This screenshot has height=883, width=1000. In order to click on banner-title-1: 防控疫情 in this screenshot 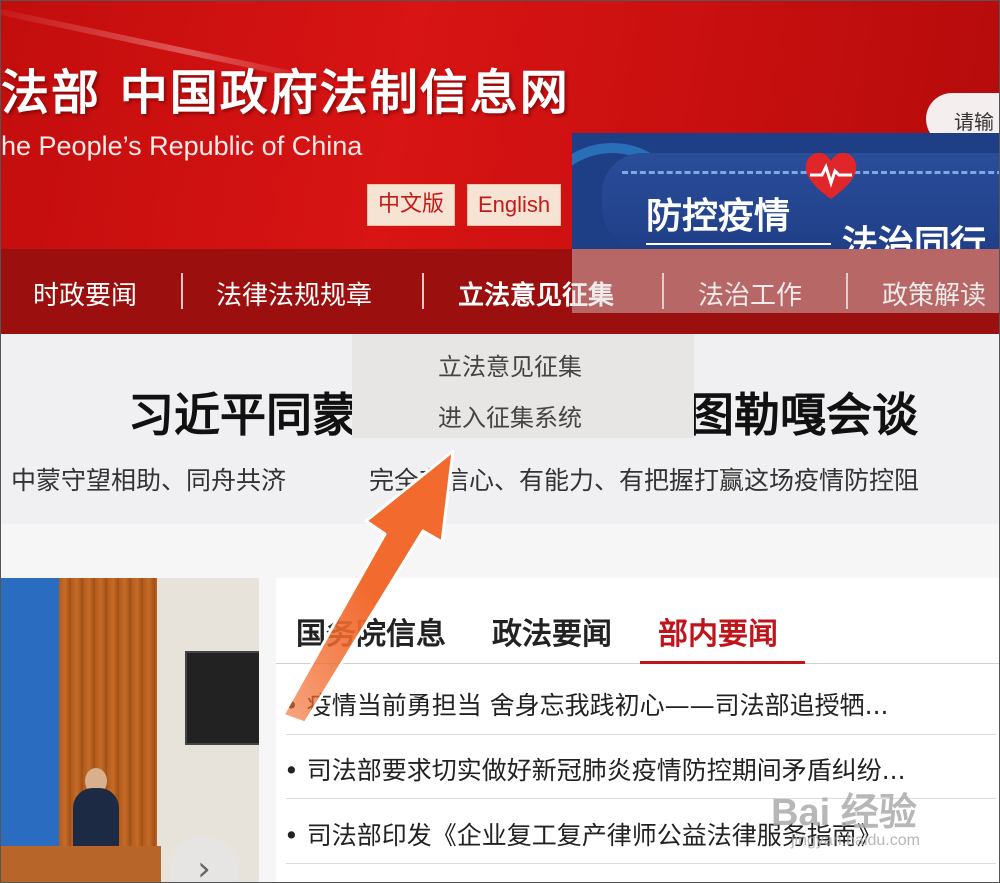, I will do `click(718, 216)`.